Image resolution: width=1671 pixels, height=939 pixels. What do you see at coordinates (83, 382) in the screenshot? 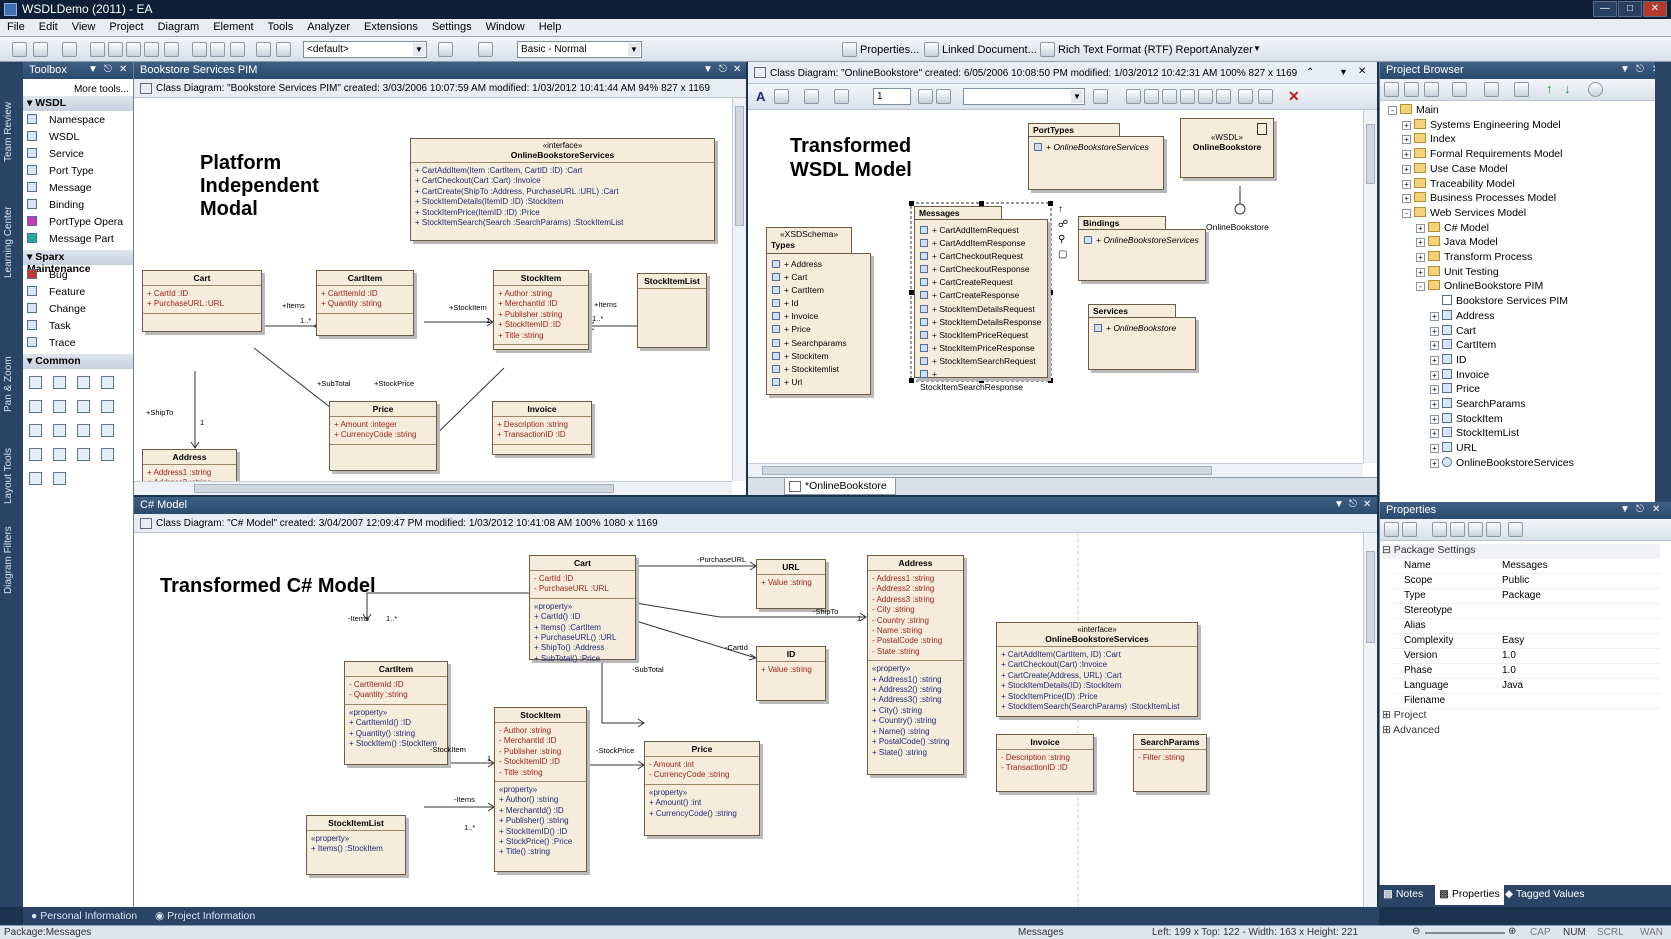
I see `text-icon` at bounding box center [83, 382].